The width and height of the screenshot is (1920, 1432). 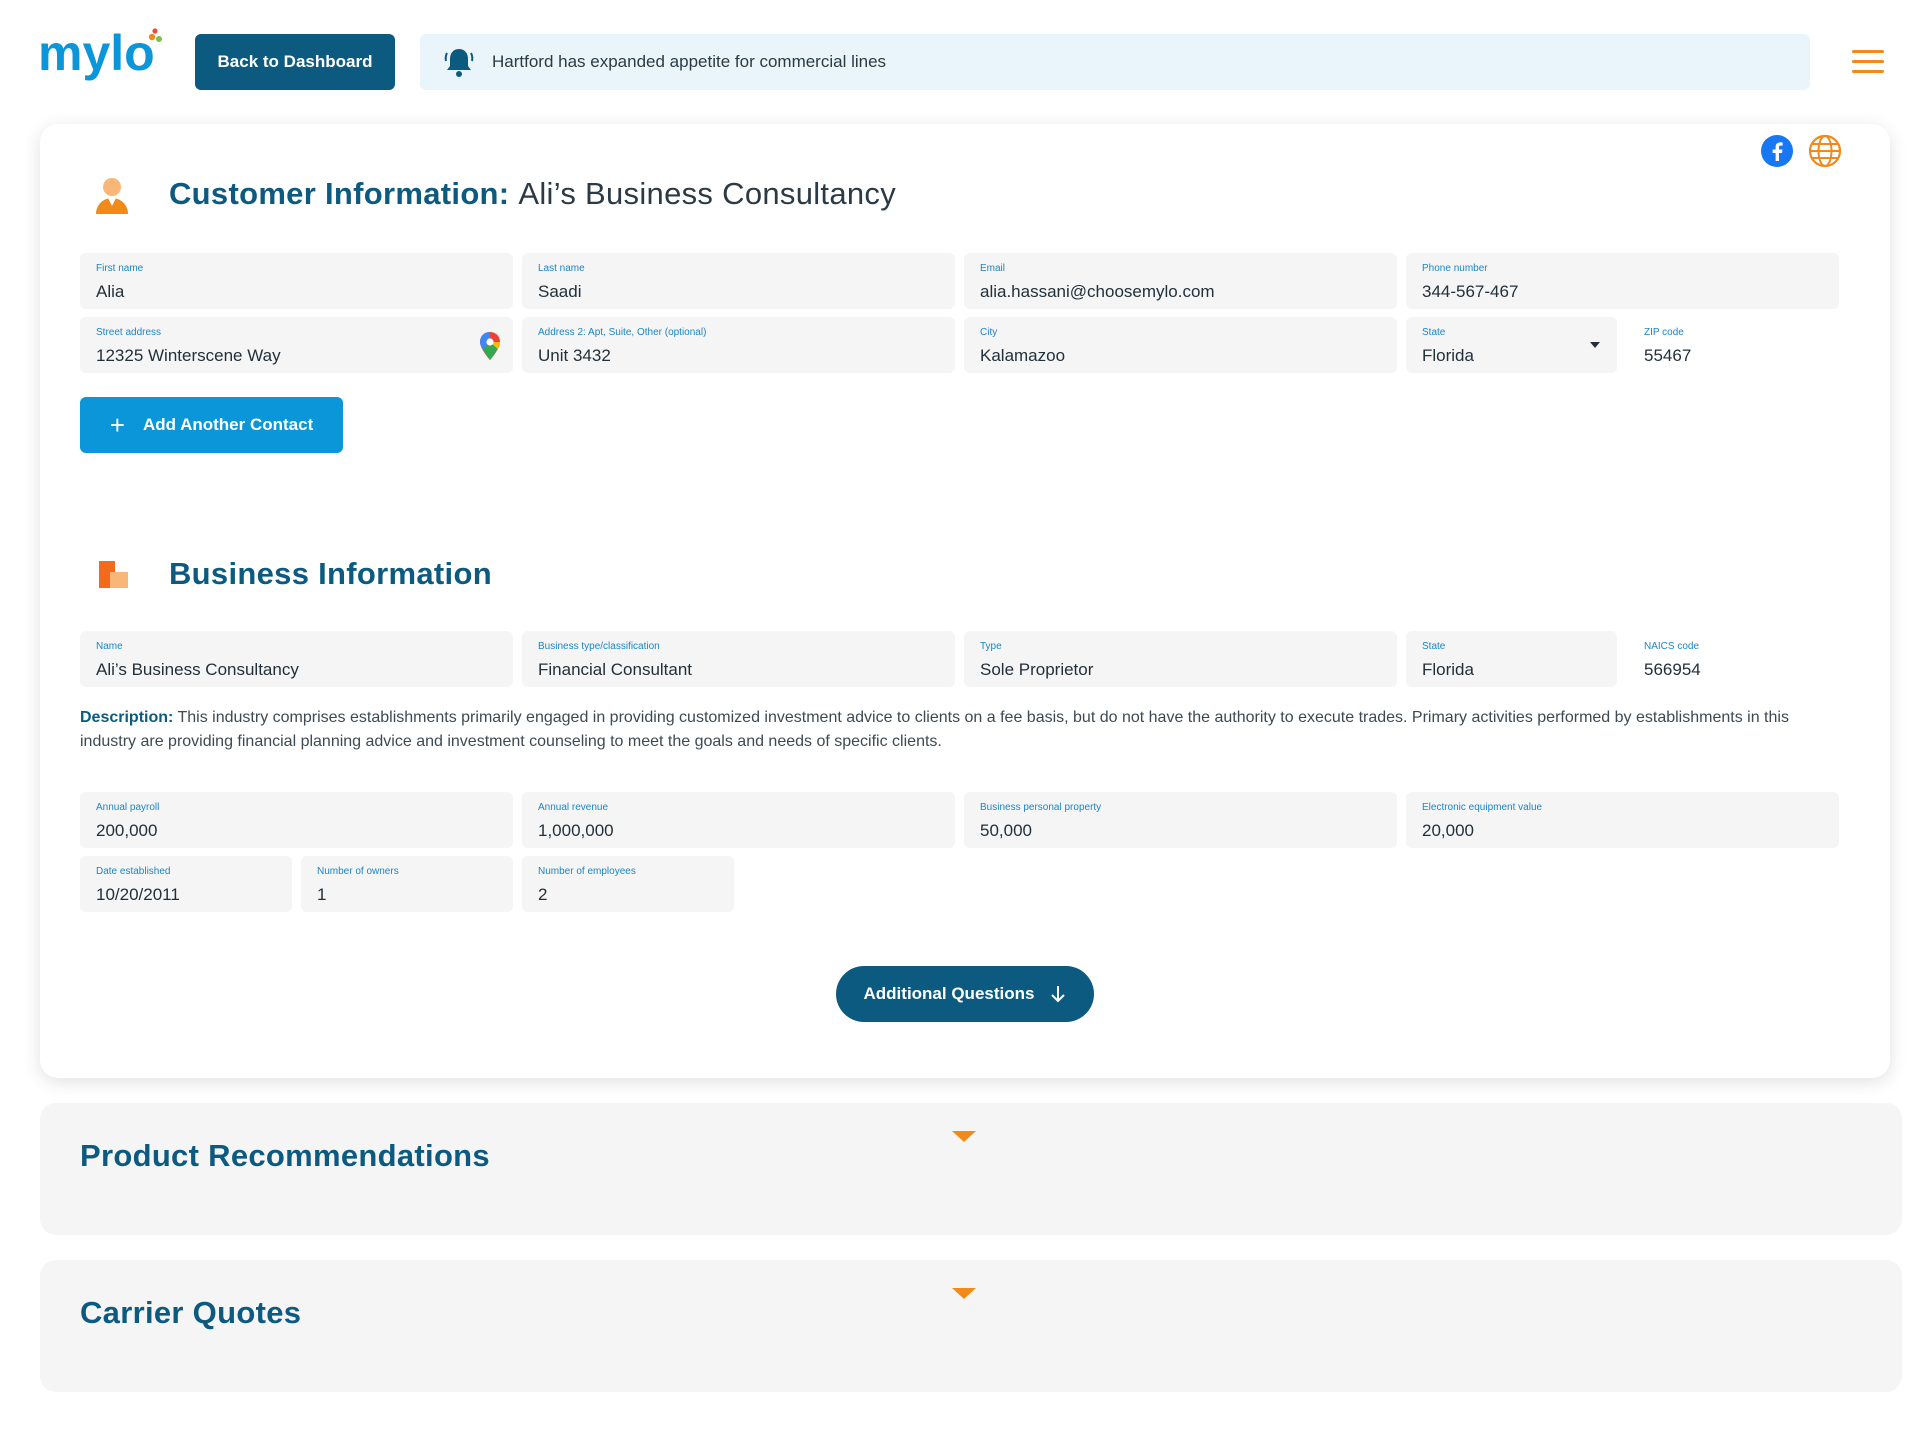 I want to click on field-label: ZIP code, so click(x=1664, y=332).